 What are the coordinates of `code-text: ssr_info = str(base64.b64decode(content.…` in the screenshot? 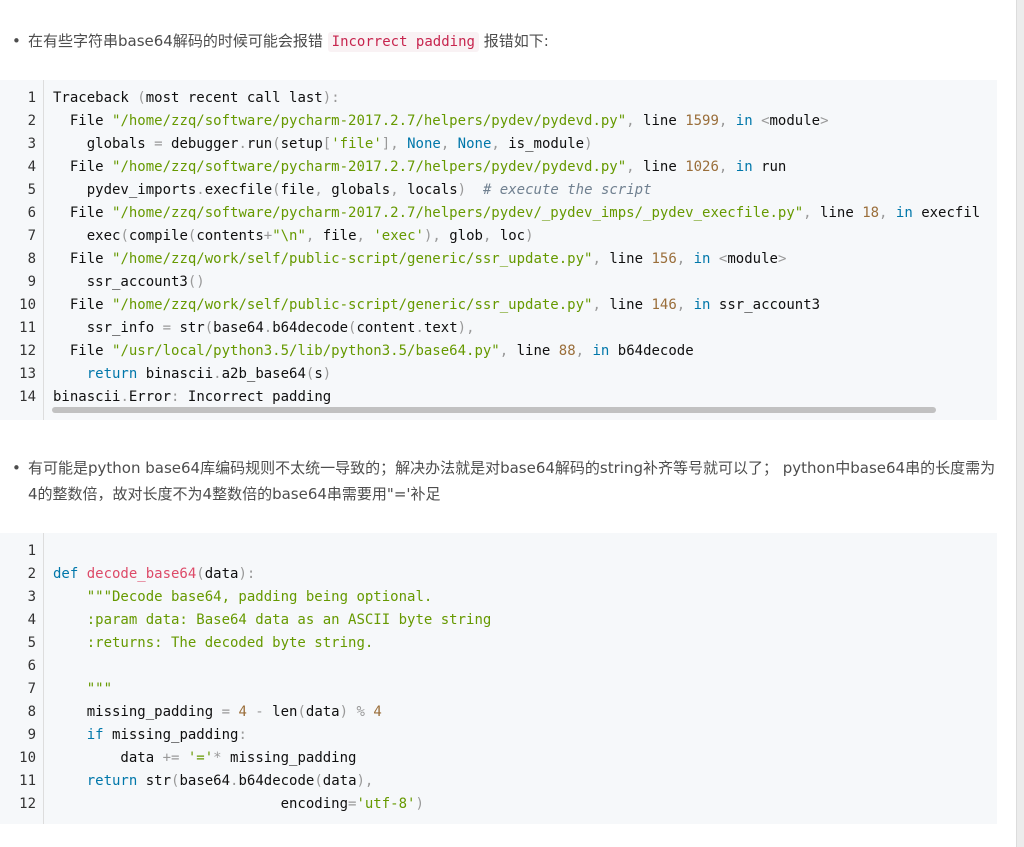 It's located at (264, 328).